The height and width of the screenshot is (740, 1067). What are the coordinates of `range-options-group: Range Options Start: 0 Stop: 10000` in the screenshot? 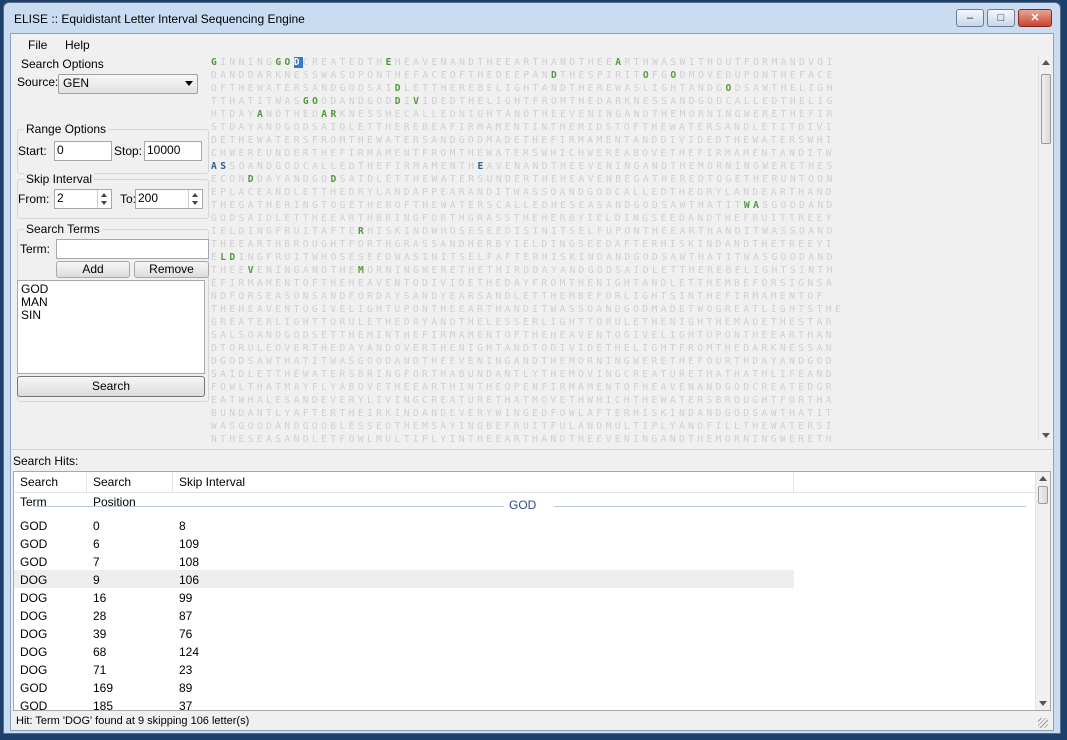 It's located at (113, 148).